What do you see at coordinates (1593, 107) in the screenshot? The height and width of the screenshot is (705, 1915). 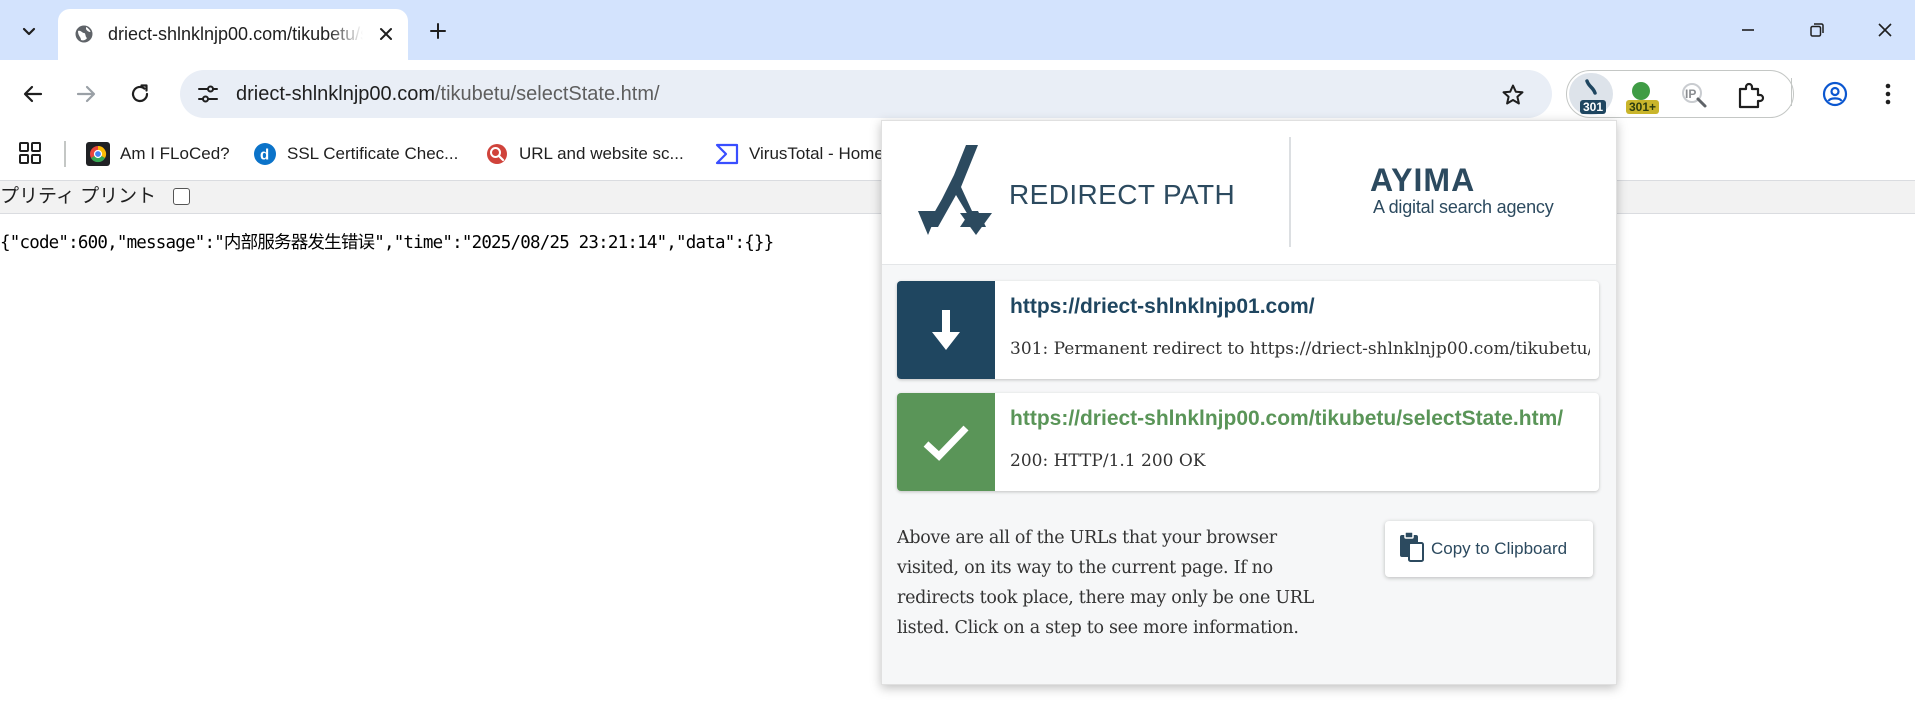 I see `redirect-badge: 301` at bounding box center [1593, 107].